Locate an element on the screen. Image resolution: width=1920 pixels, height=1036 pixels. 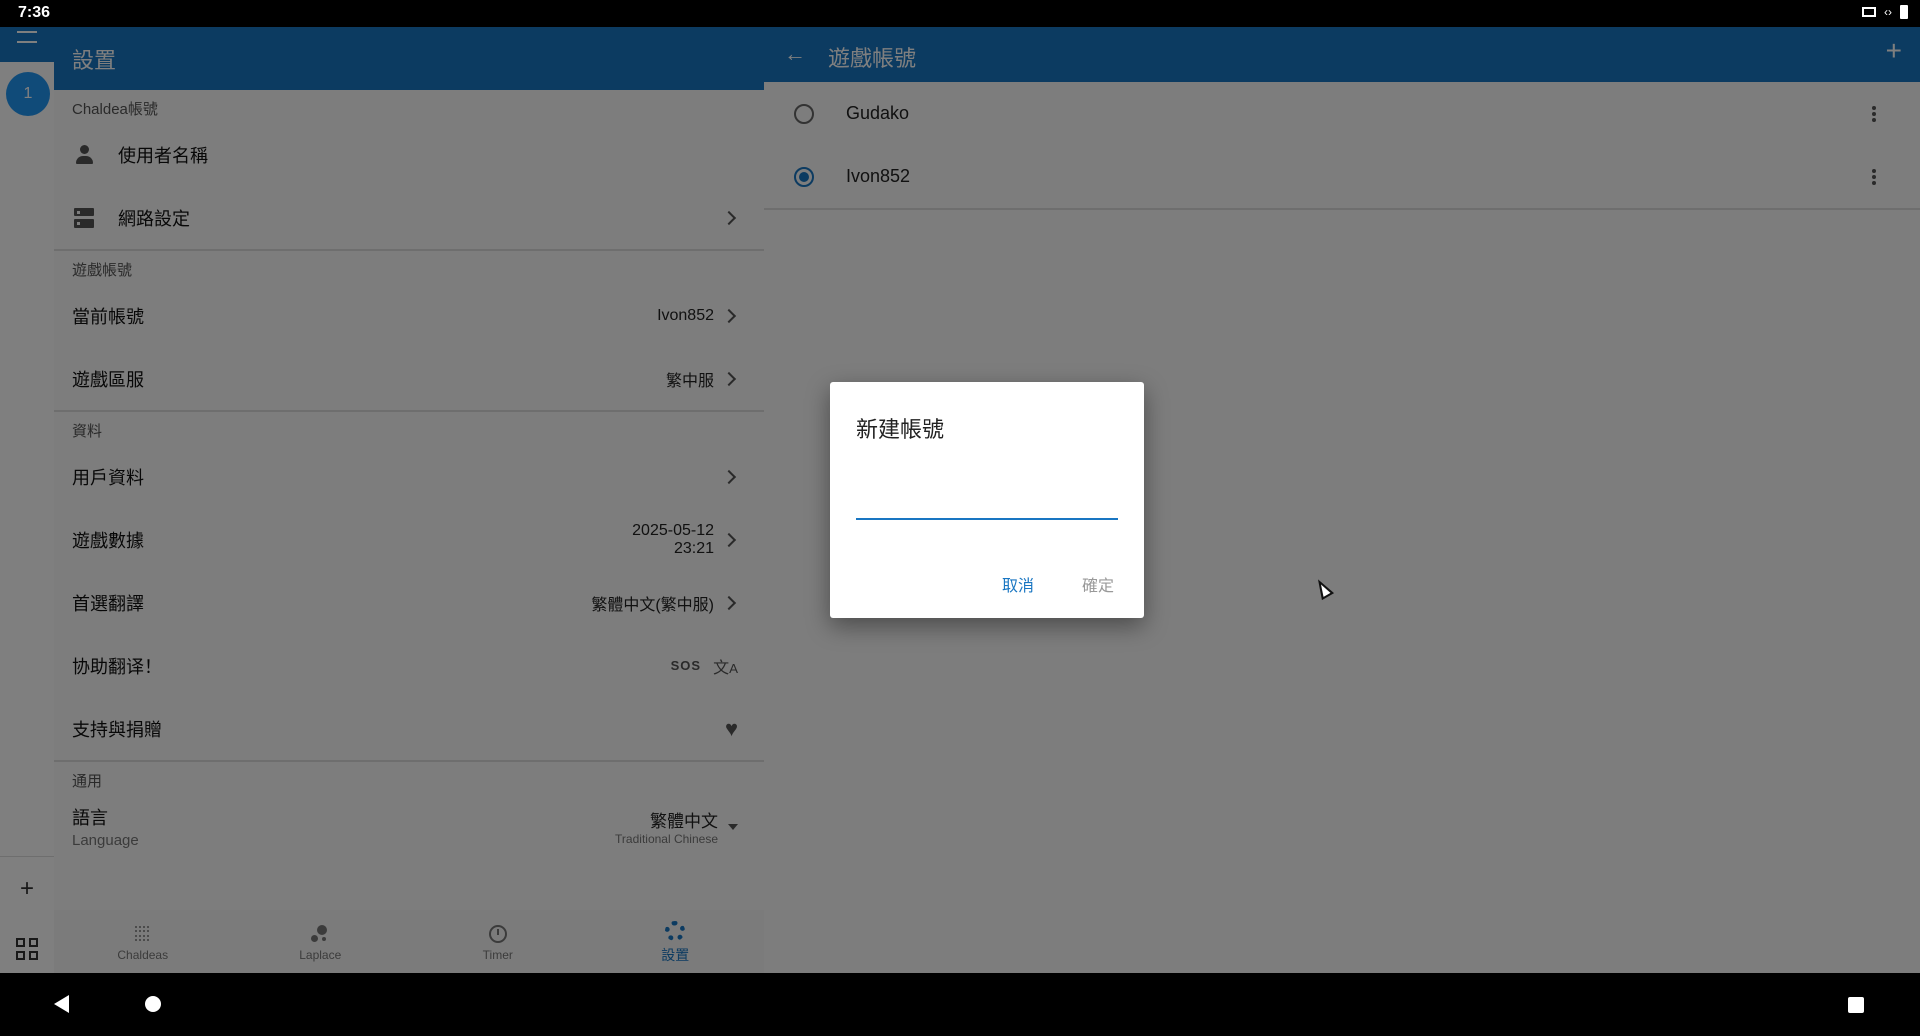
confirm-button: 確定 is located at coordinates (1098, 584).